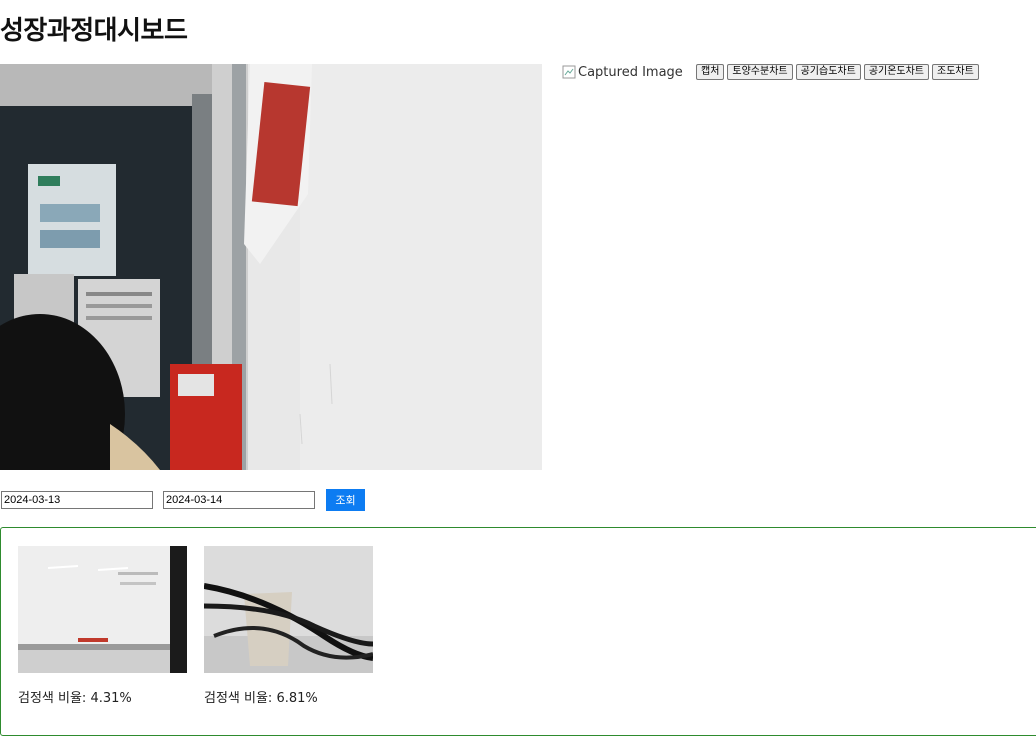  What do you see at coordinates (955, 72) in the screenshot?
I see `illuminance-chart-button: 조도차트` at bounding box center [955, 72].